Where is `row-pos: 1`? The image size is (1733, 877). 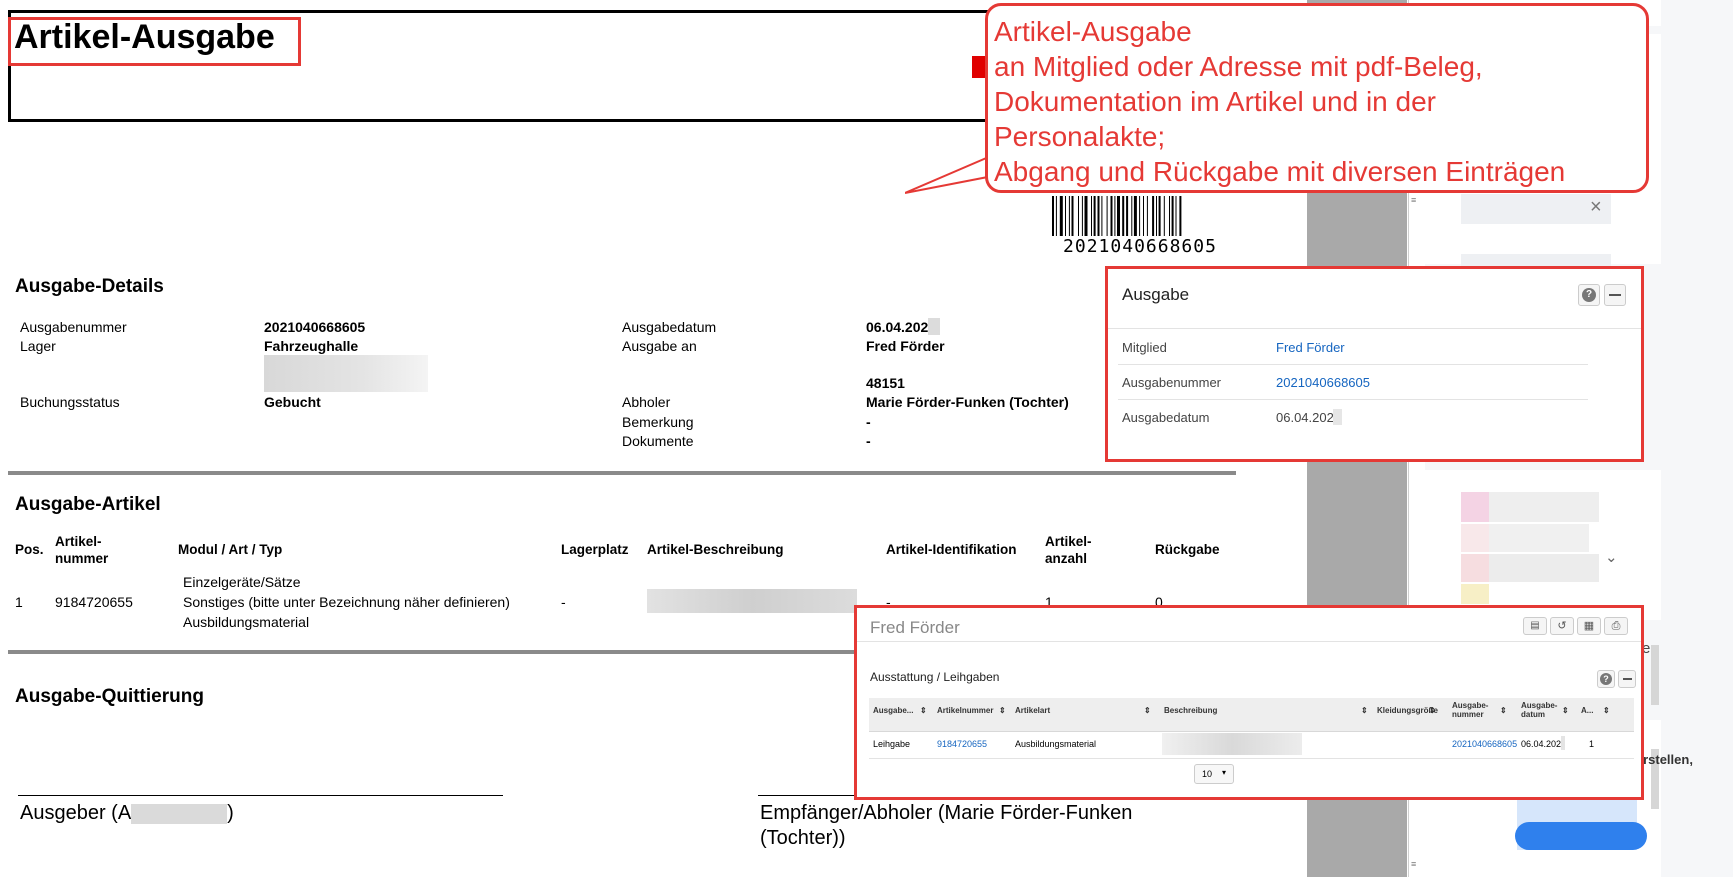
row-pos: 1 is located at coordinates (19, 602).